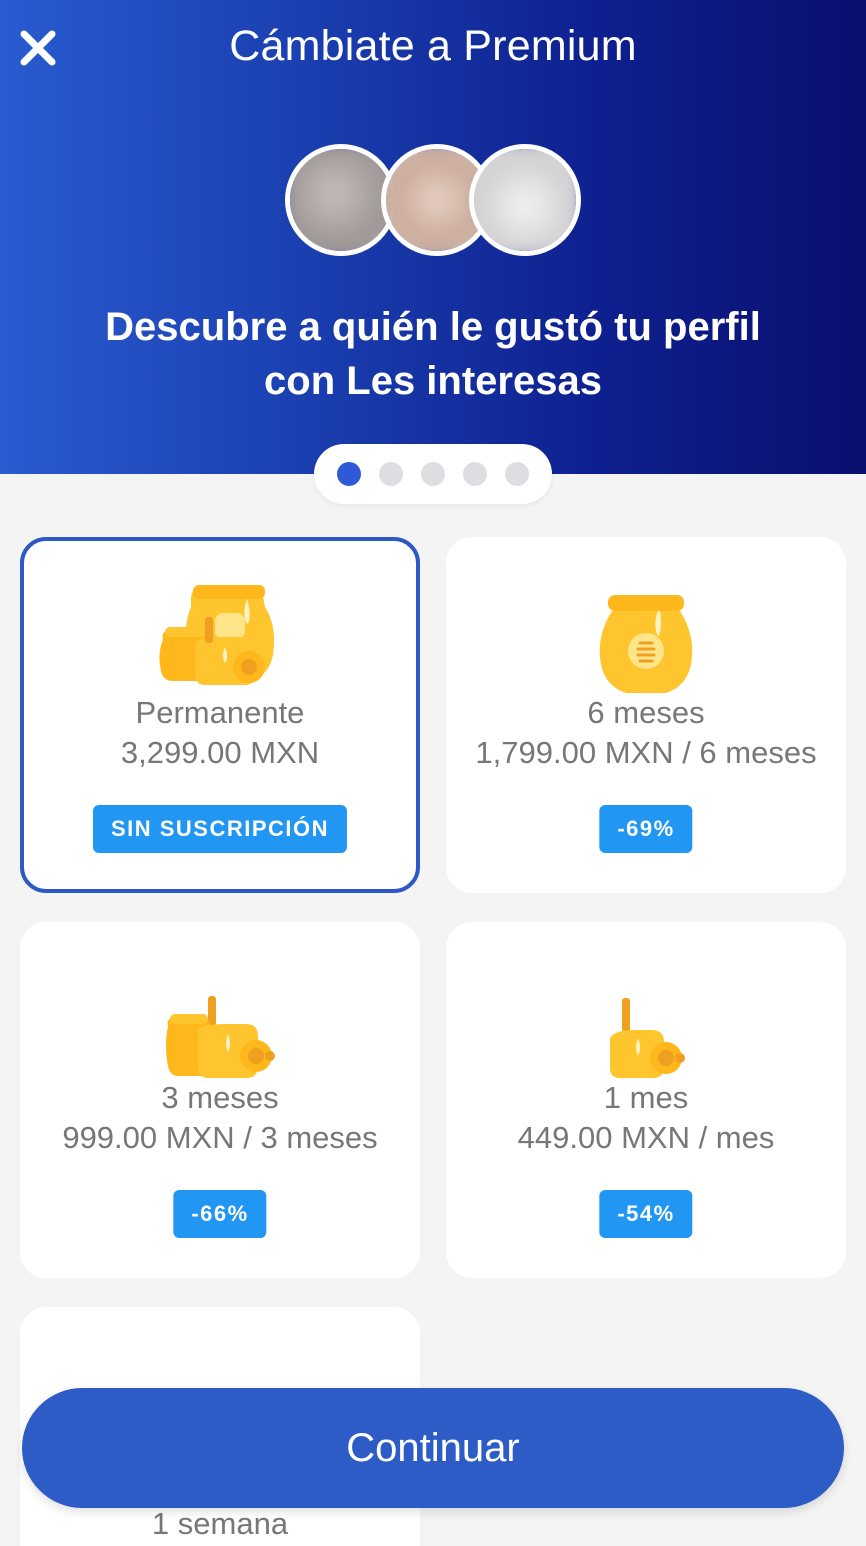 The height and width of the screenshot is (1546, 866). I want to click on plan-card-permanente: Permanente 3,299.00 MXN SIN SUSCRIPCIÓN, so click(220, 715).